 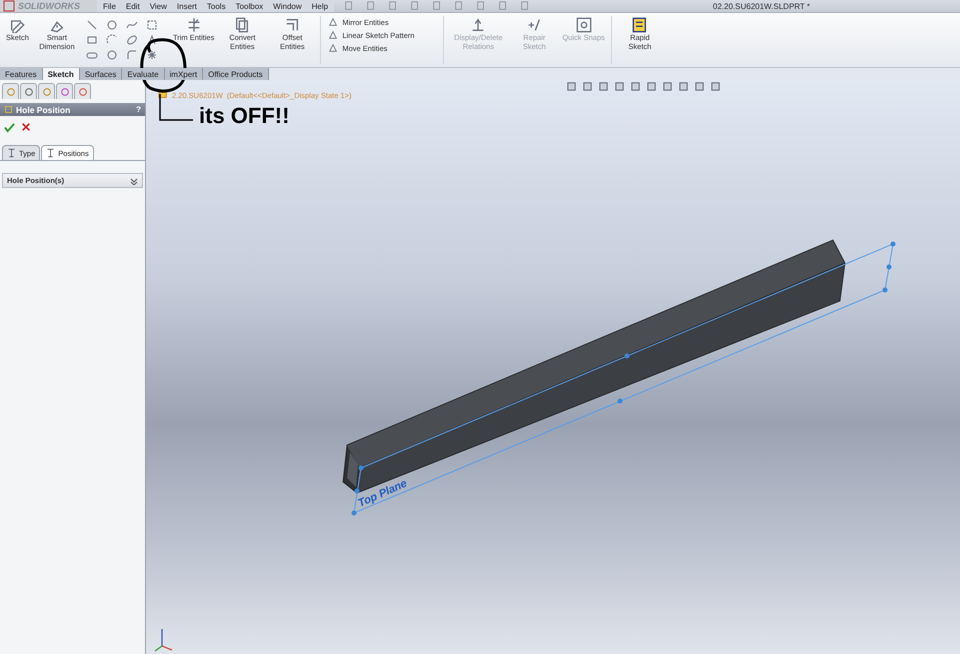 I want to click on menu-item: View, so click(x=158, y=6).